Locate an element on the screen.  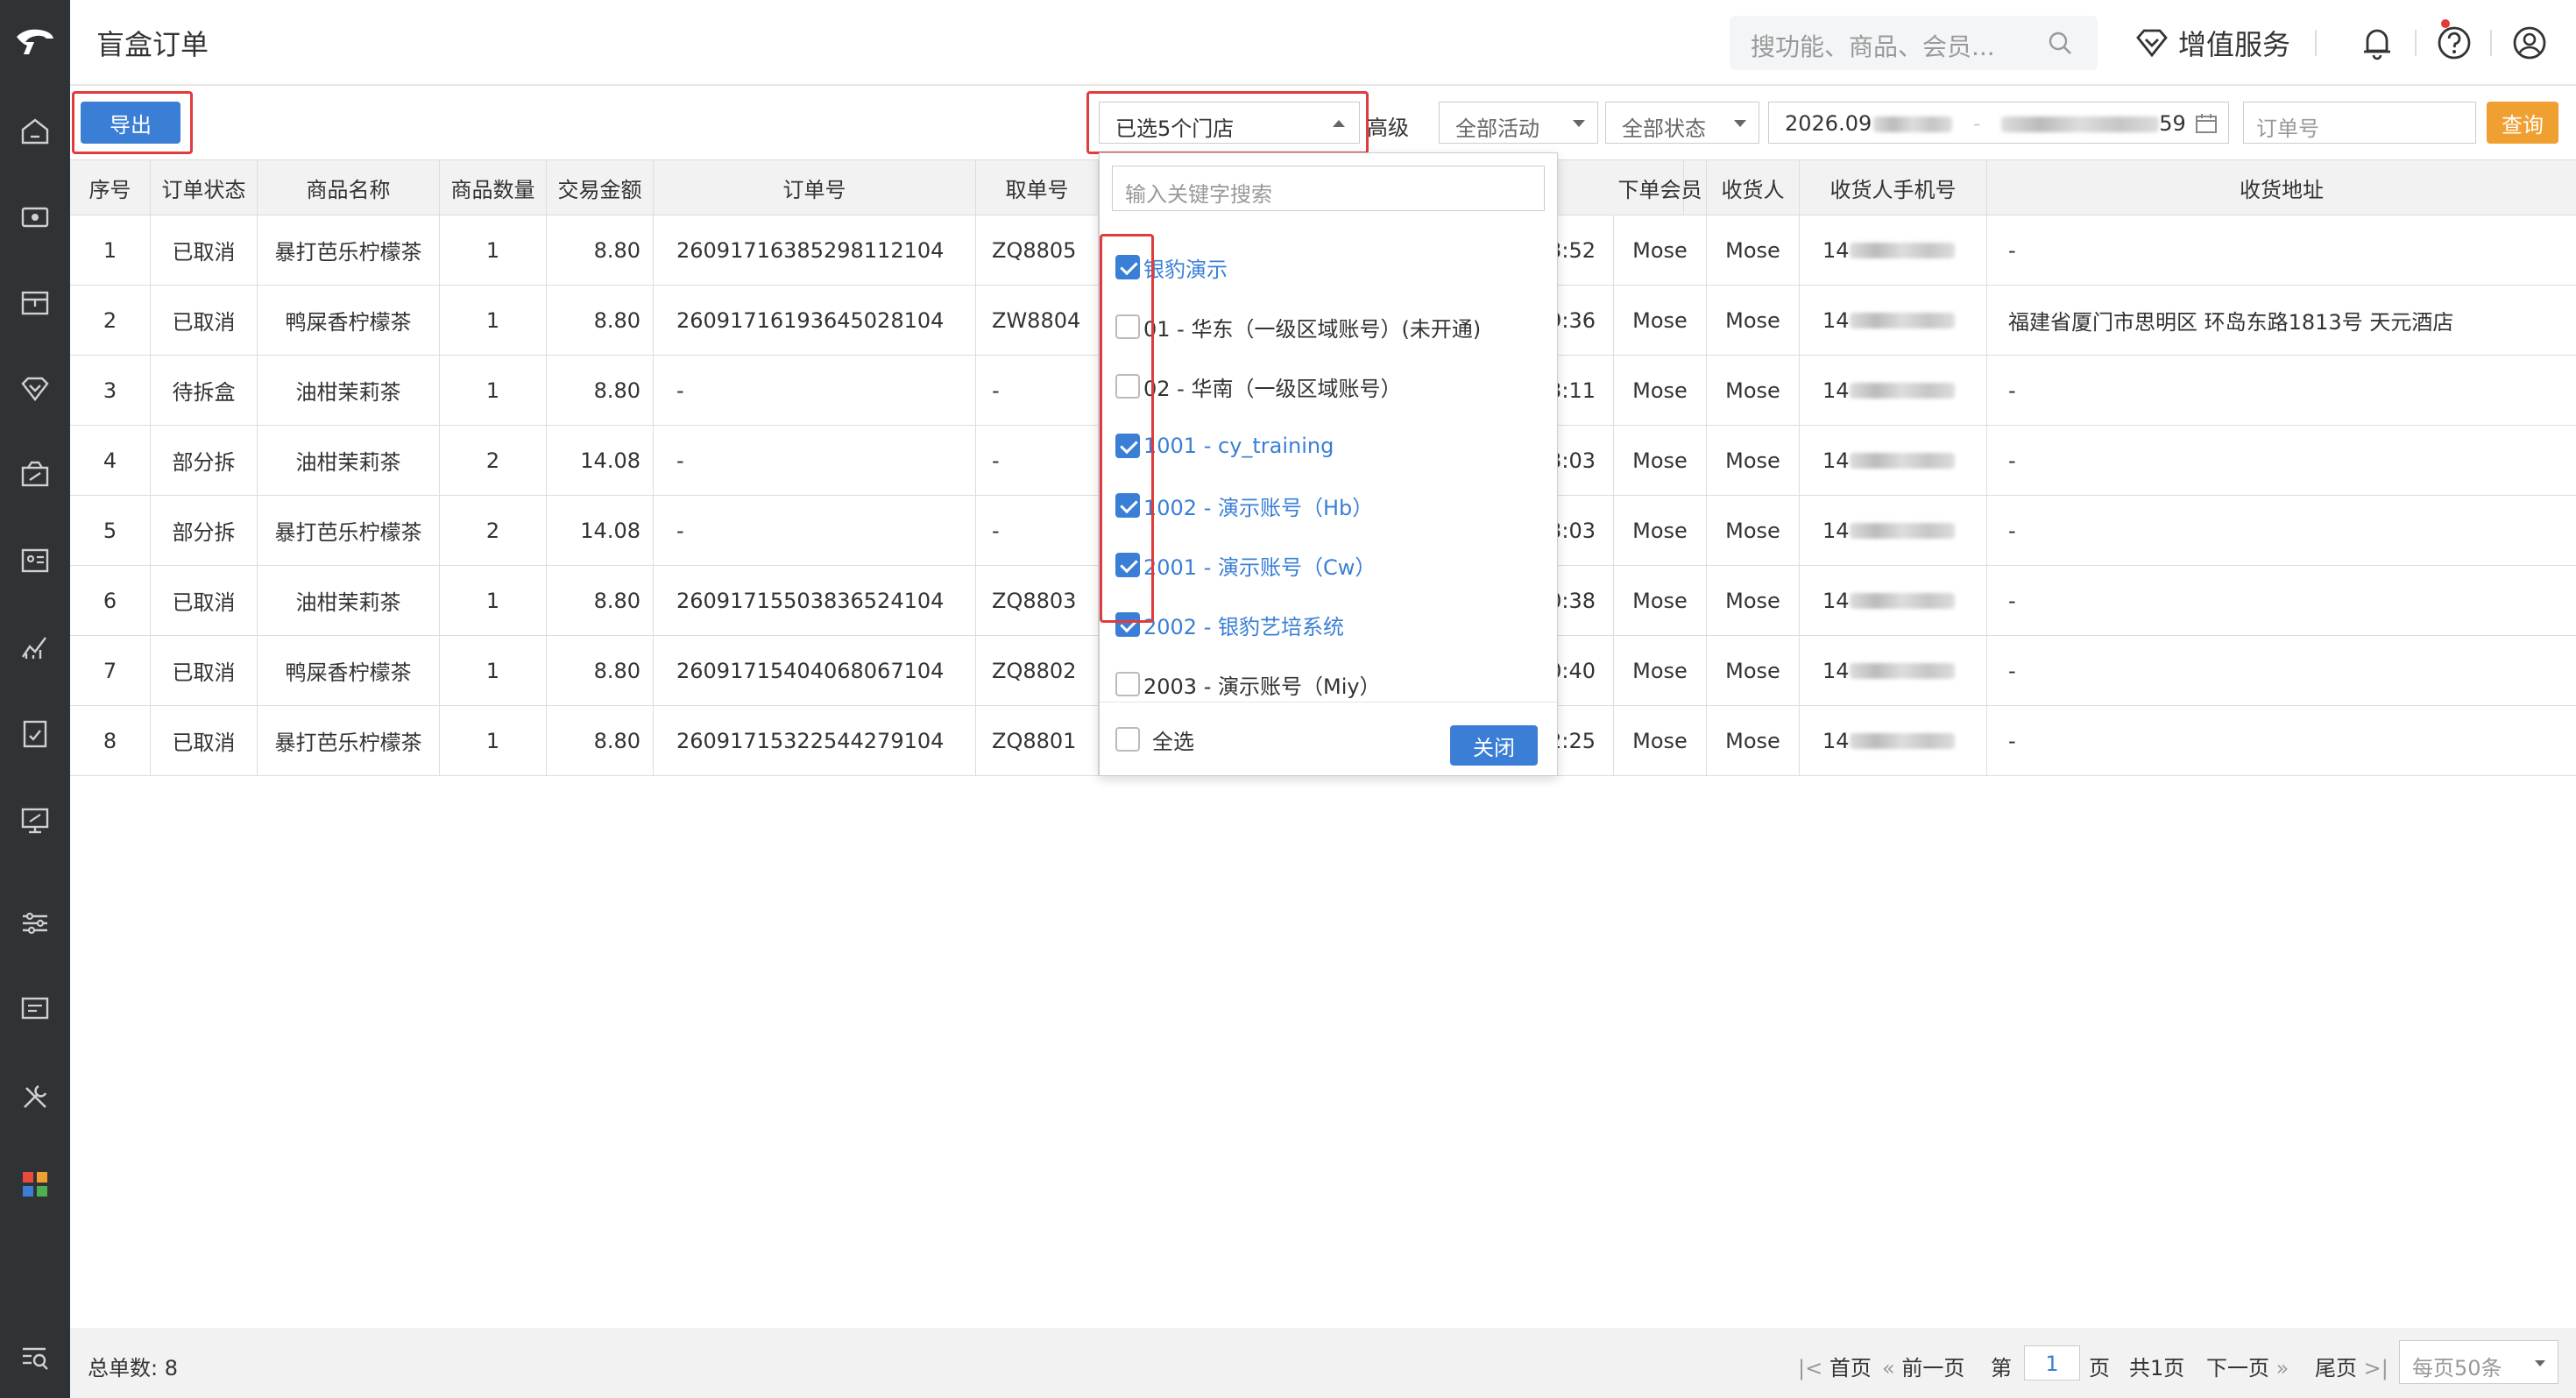
caret-down-icon is located at coordinates (2540, 1363).